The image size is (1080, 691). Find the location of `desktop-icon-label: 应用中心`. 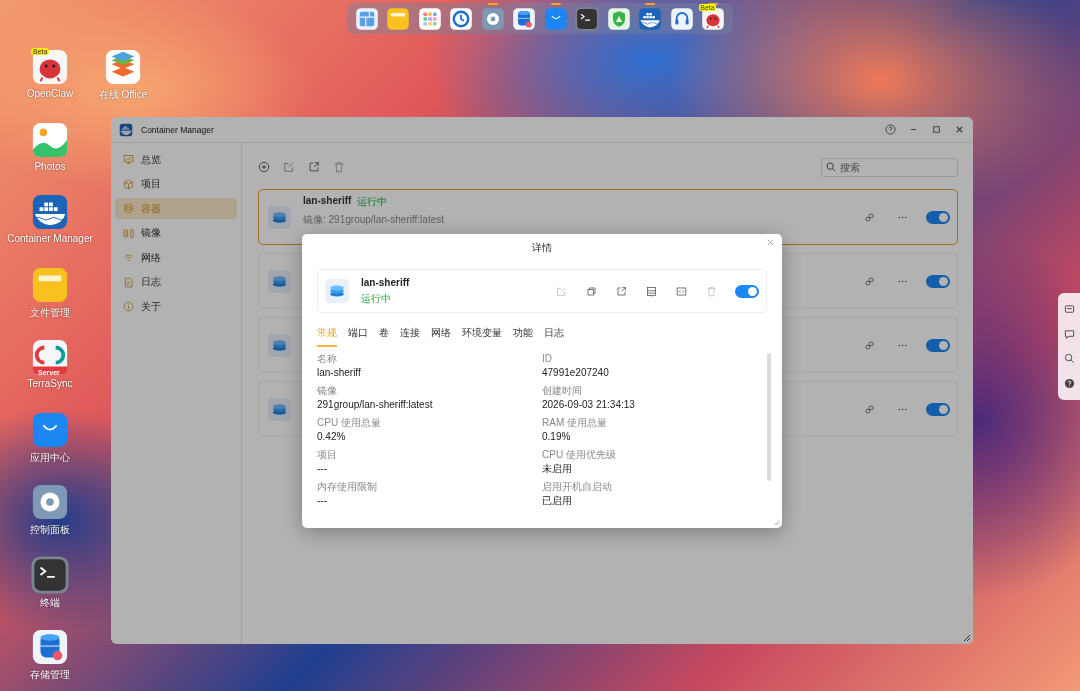

desktop-icon-label: 应用中心 is located at coordinates (50, 457).